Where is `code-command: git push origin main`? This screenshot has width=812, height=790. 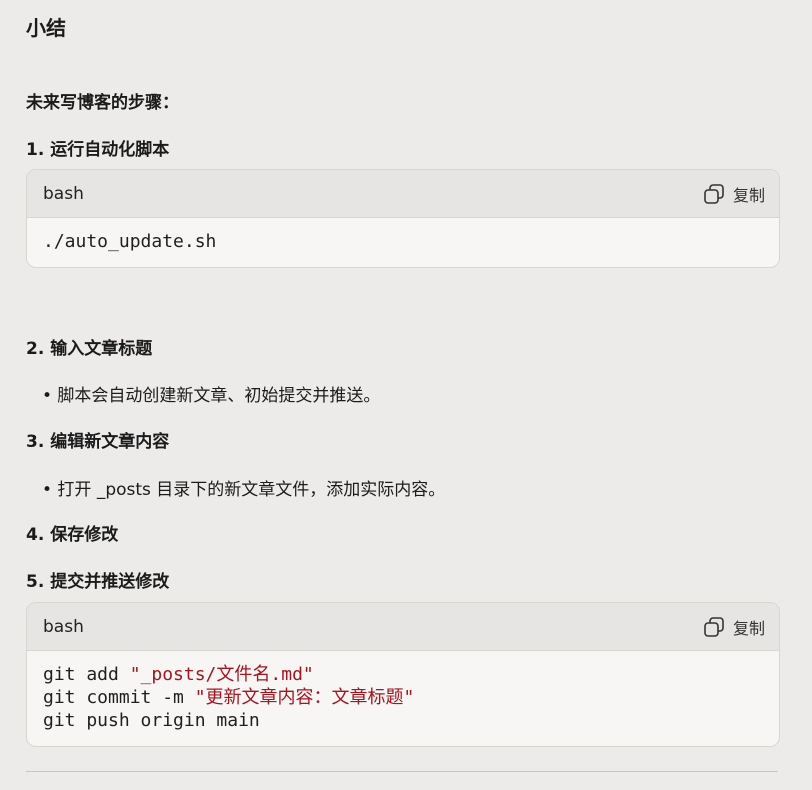 code-command: git push origin main is located at coordinates (151, 720).